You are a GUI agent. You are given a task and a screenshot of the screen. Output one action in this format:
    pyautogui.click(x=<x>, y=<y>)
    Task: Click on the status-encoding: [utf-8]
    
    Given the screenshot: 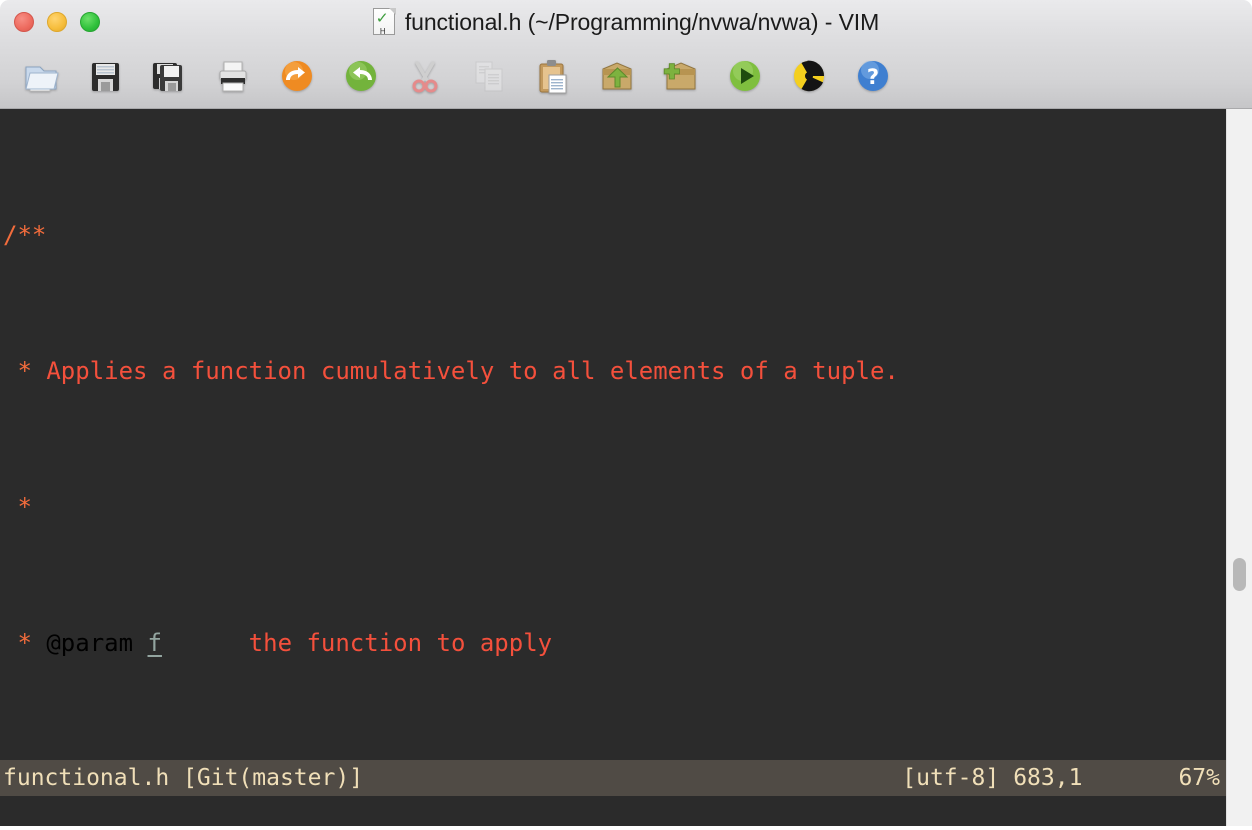 What is the action you would take?
    pyautogui.click(x=951, y=778)
    